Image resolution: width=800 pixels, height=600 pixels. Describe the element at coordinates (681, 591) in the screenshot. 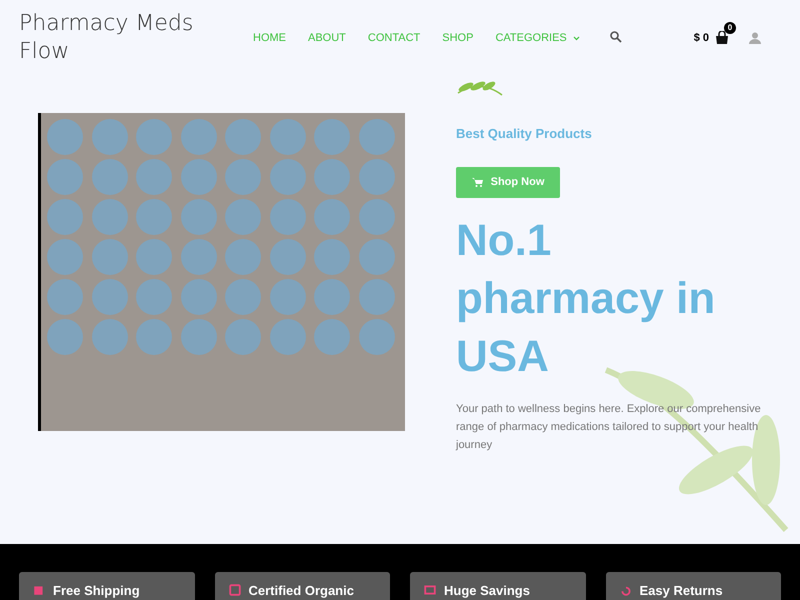

I see `feature-title: Easy Returns` at that location.